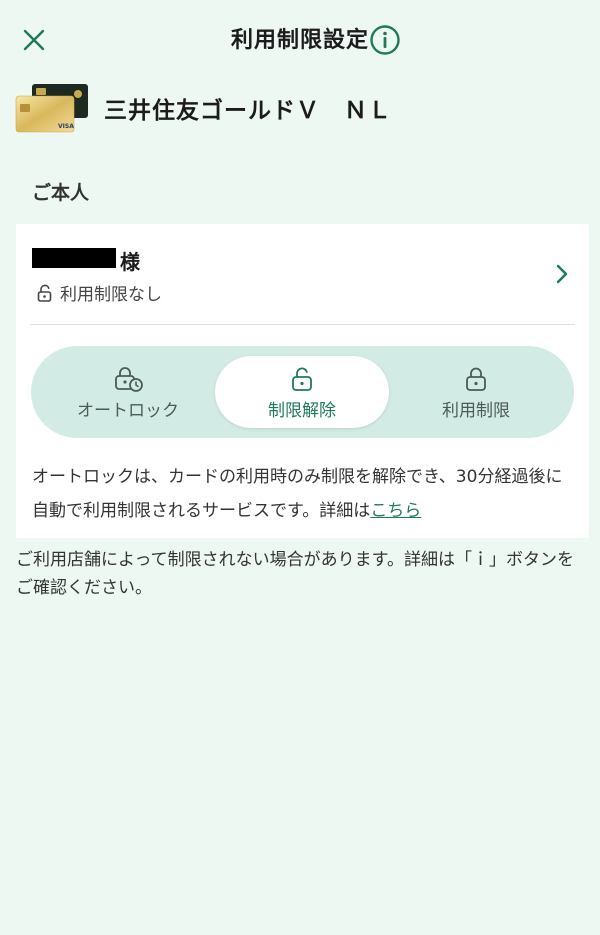  I want to click on divider, so click(302, 324).